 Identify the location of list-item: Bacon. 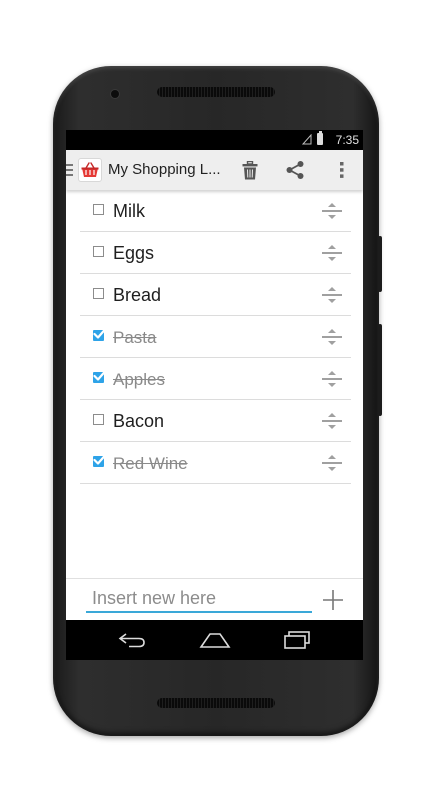
(215, 421).